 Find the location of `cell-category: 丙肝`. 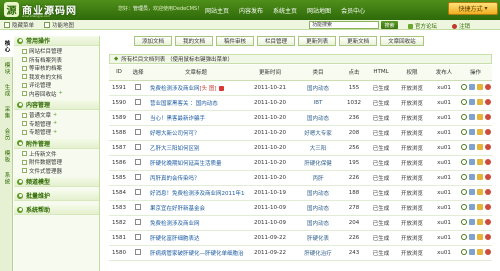

cell-category: 丙肝 is located at coordinates (318, 178).